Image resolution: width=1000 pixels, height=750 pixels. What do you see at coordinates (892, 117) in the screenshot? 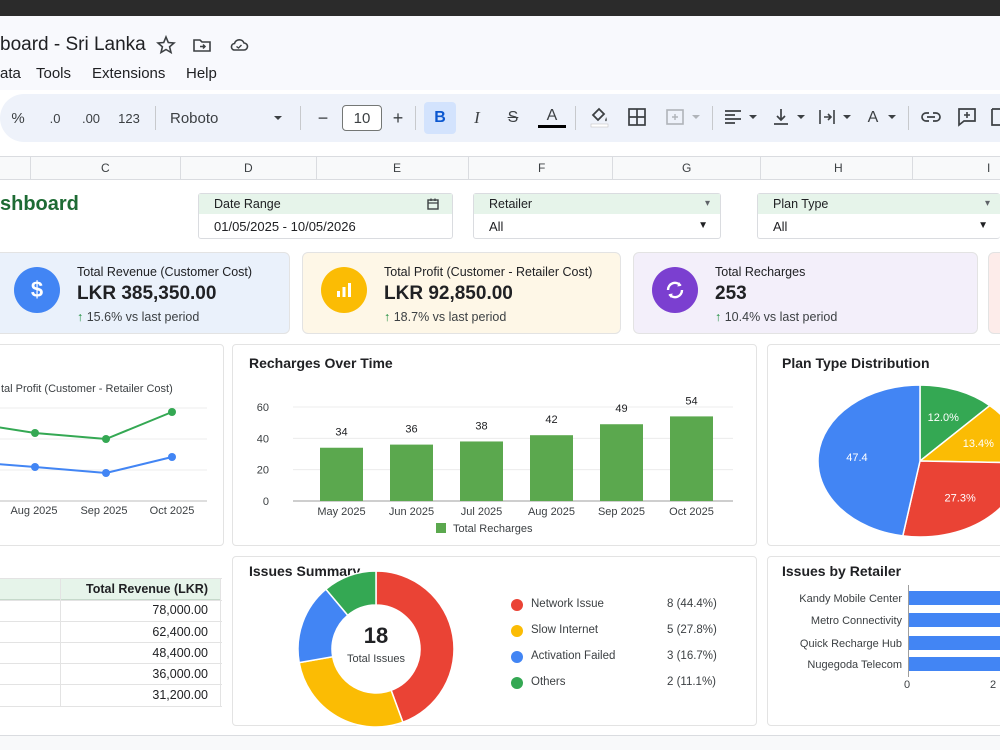
I see `text-rotation-dropdown-icon` at bounding box center [892, 117].